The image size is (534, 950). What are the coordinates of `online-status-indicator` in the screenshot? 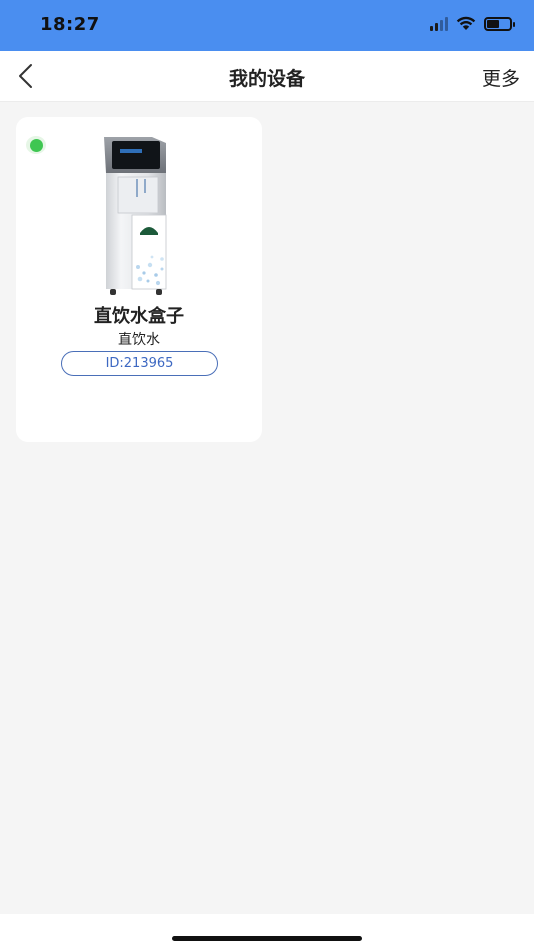 It's located at (36, 145).